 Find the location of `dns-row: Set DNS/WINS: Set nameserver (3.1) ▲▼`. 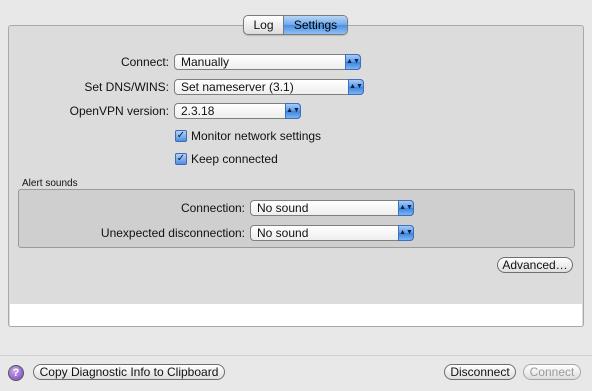

dns-row: Set DNS/WINS: Set nameserver (3.1) ▲▼ is located at coordinates (186, 87).